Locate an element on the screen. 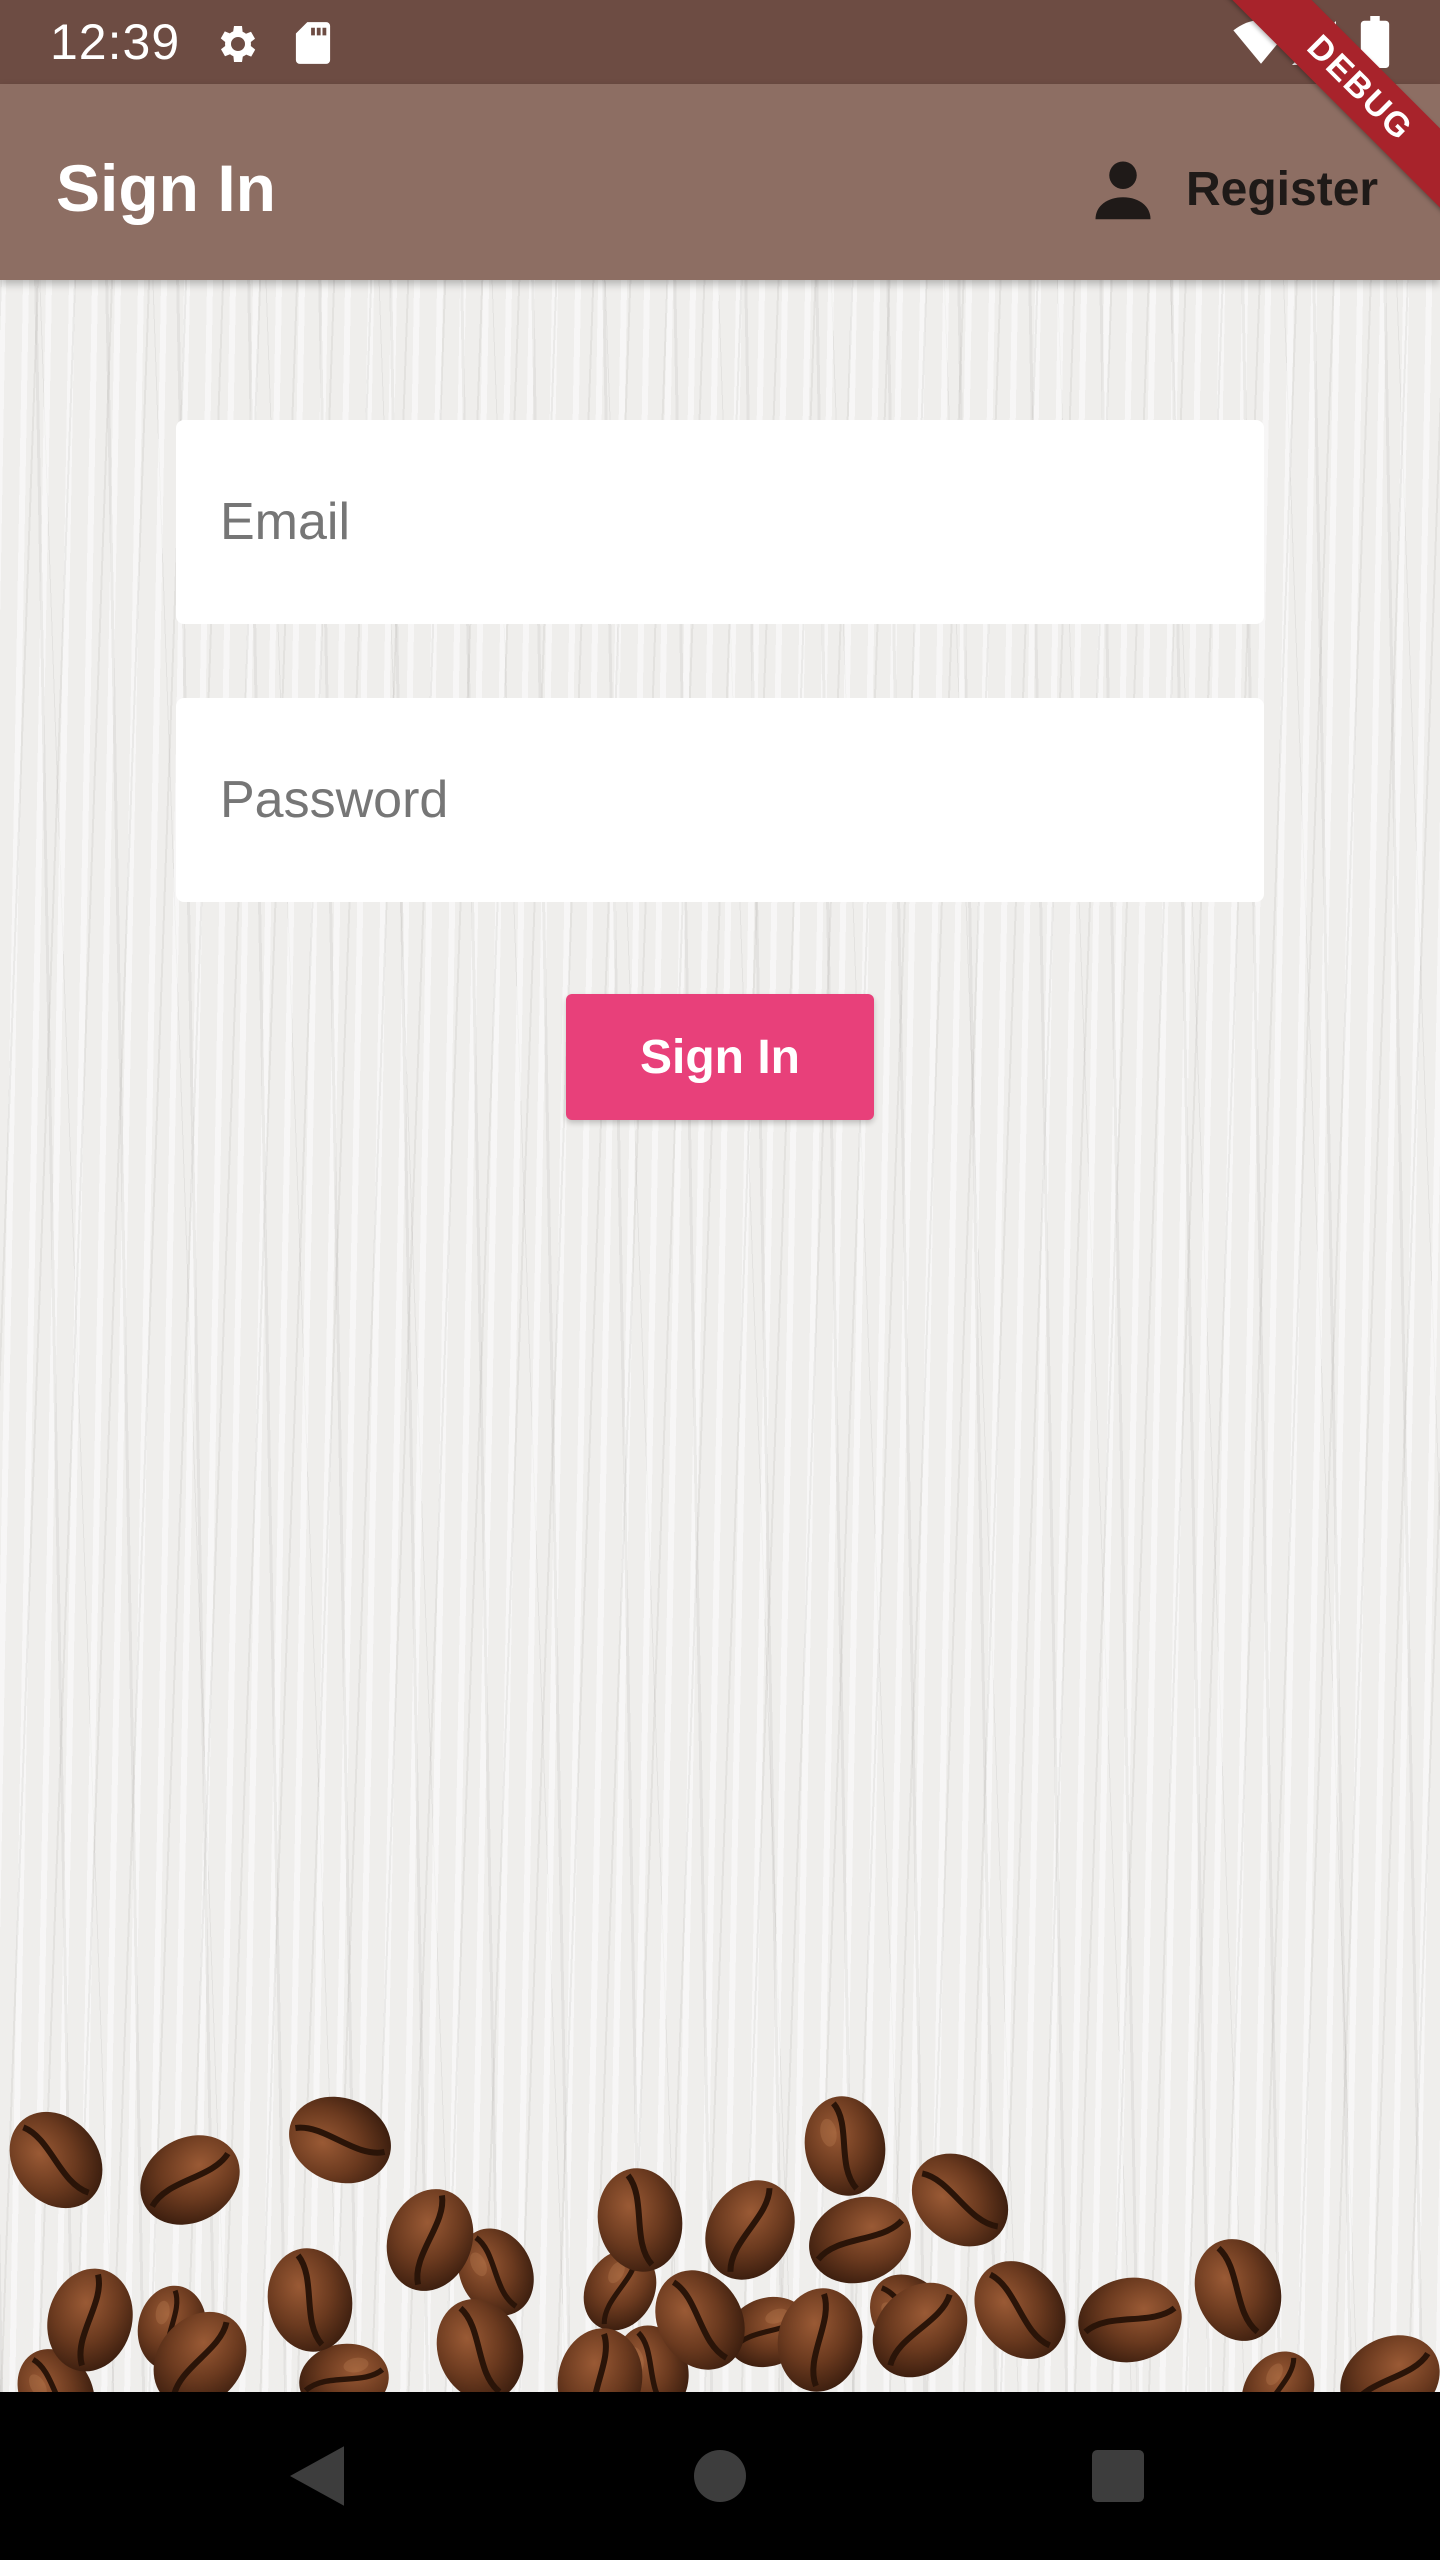  status-bar: 12:39 is located at coordinates (720, 42).